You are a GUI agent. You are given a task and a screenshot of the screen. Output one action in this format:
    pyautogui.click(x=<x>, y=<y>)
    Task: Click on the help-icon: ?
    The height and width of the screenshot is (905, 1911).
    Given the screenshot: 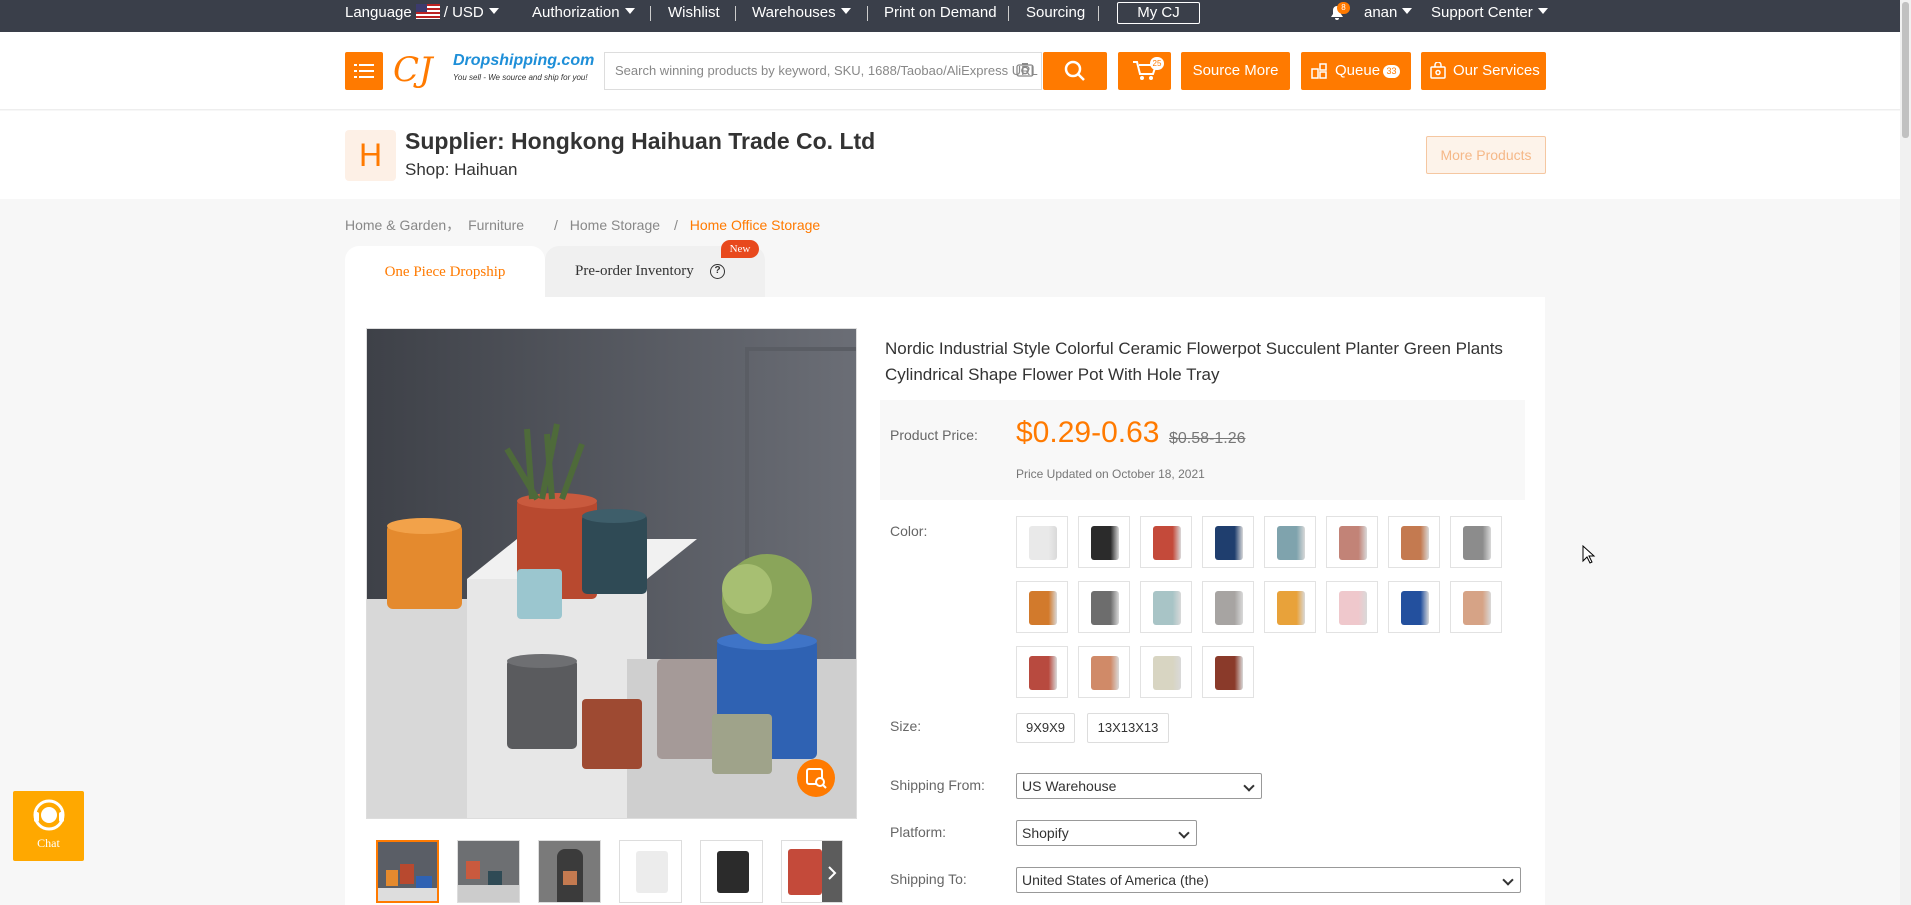 What is the action you would take?
    pyautogui.click(x=717, y=271)
    